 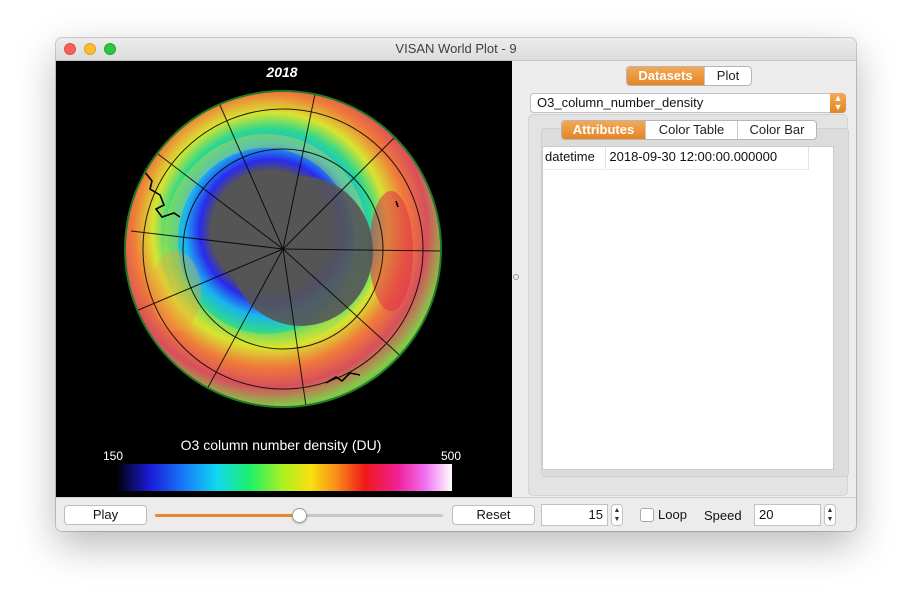 What do you see at coordinates (665, 76) in the screenshot?
I see `tab-datasets: Datasets` at bounding box center [665, 76].